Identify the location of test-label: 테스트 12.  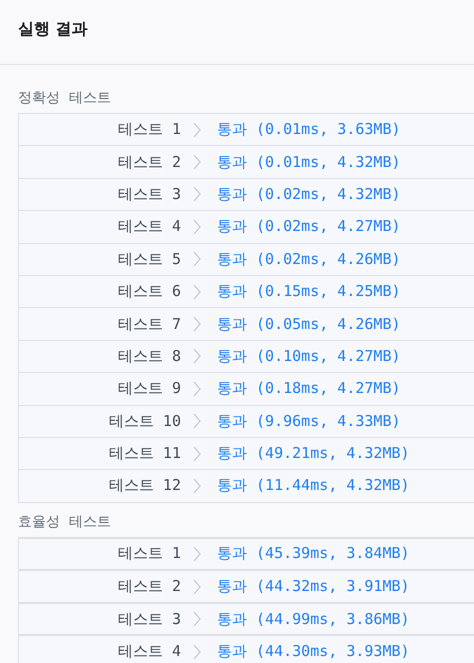
(144, 486).